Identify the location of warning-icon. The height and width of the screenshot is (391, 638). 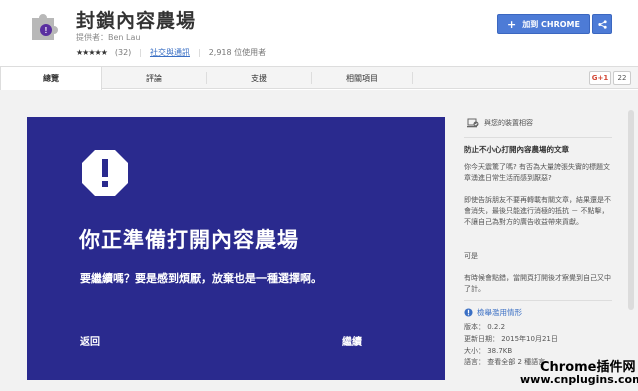
(468, 312).